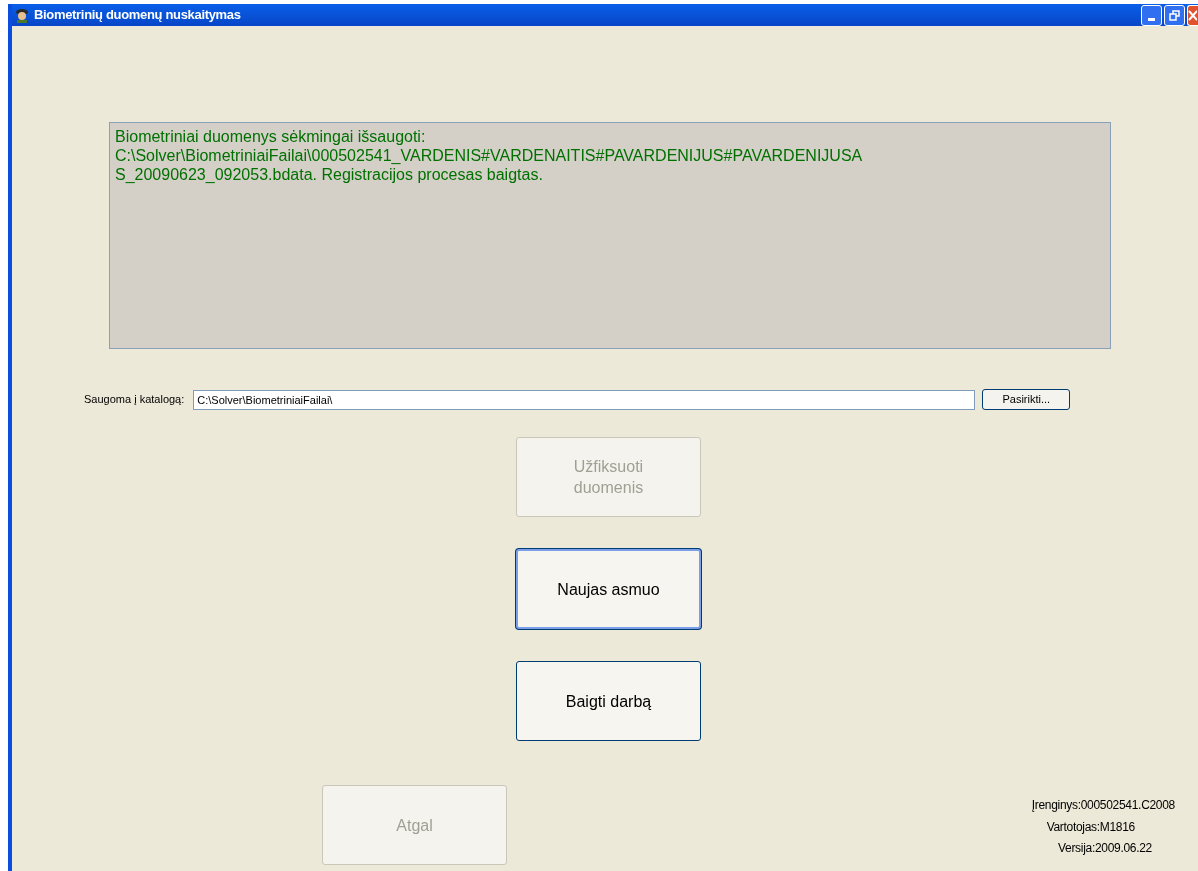 This screenshot has height=871, width=1198. I want to click on close-button, so click(1192, 15).